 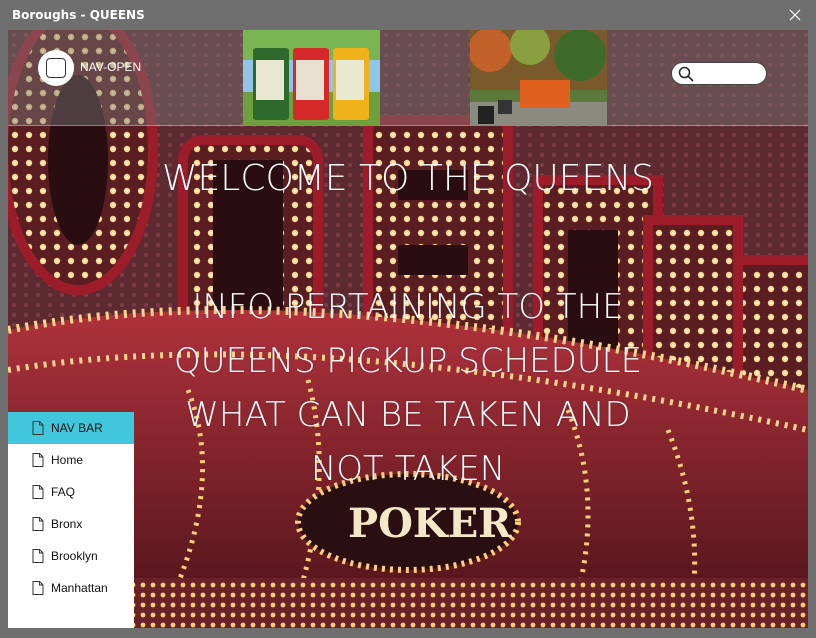 I want to click on welcome-heading: WELCOME TO THE QUEENS, so click(x=408, y=178).